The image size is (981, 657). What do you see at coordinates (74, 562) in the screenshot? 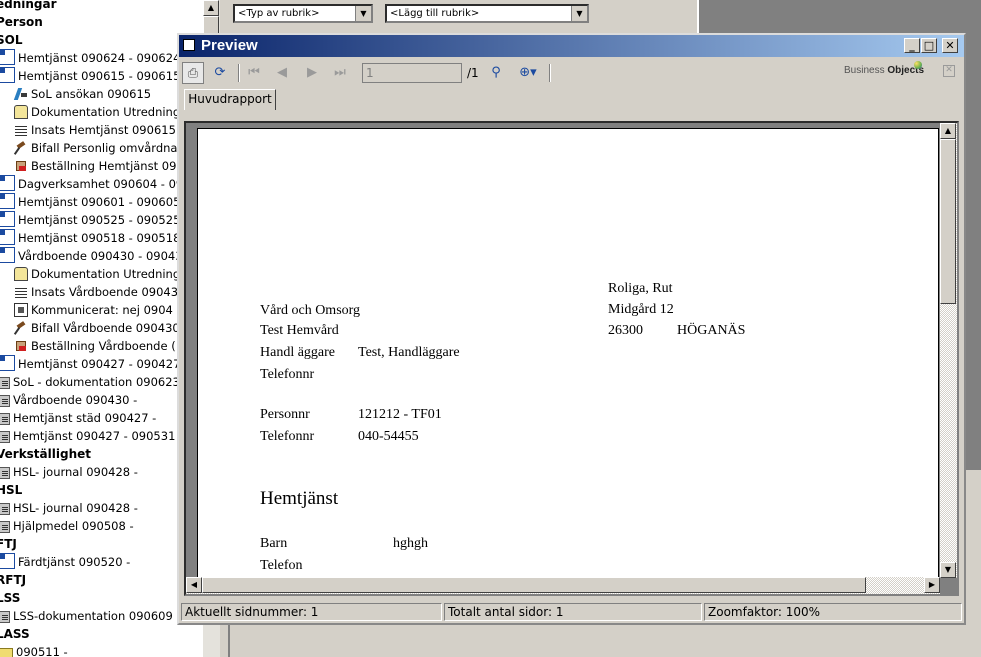
I see `tree-item-label: Färdtjänst 090520 -` at bounding box center [74, 562].